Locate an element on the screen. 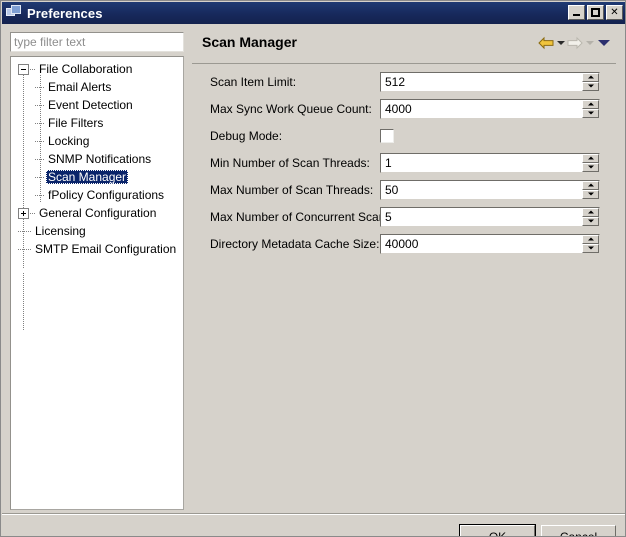 The width and height of the screenshot is (626, 537). field-row-min-number-of-scan-threads: Min Number of Scan Threads: 1 is located at coordinates (408, 162).